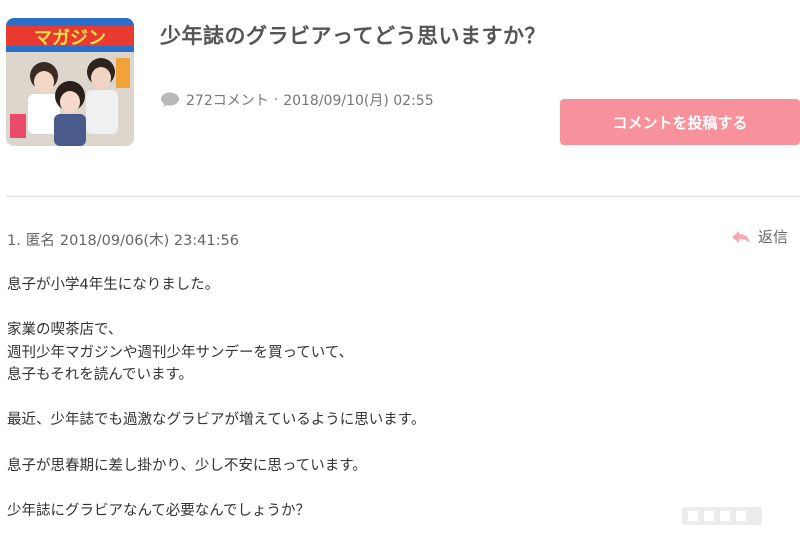 The image size is (800, 553). Describe the element at coordinates (741, 236) in the screenshot. I see `reply-arrow-icon` at that location.